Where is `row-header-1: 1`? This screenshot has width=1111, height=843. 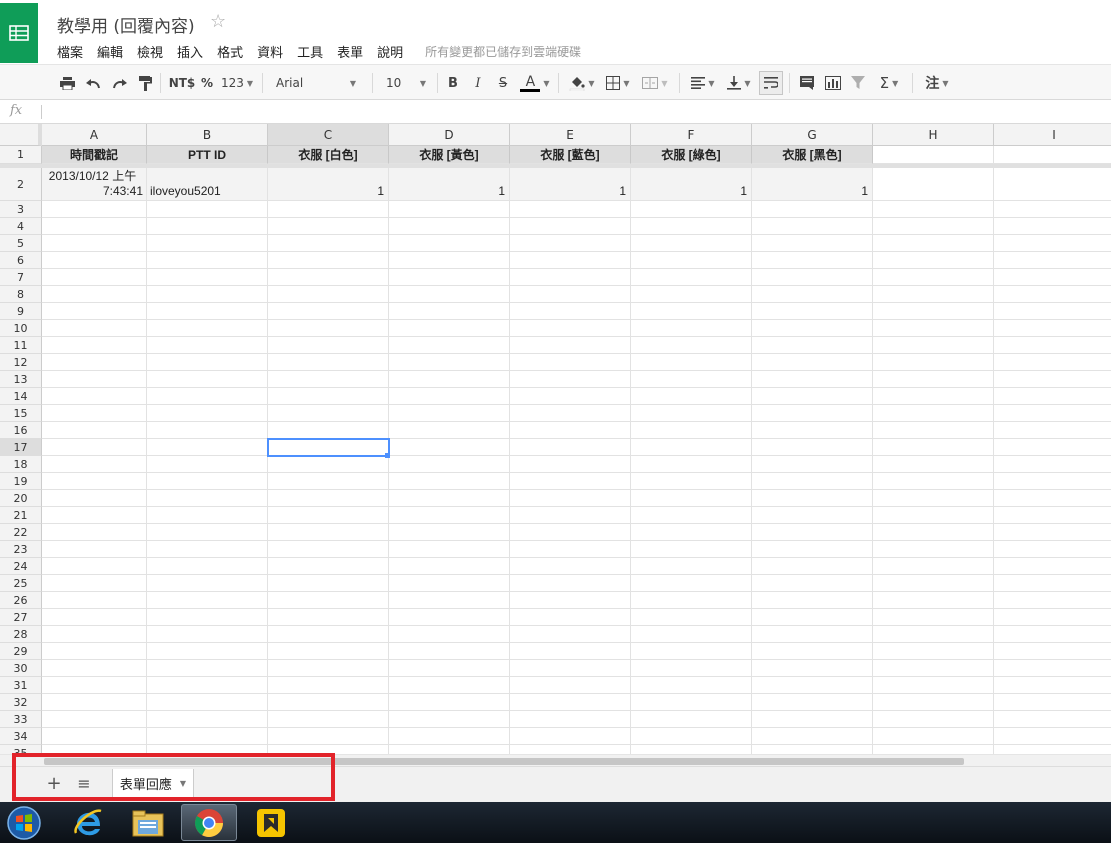
row-header-1: 1 is located at coordinates (21, 155).